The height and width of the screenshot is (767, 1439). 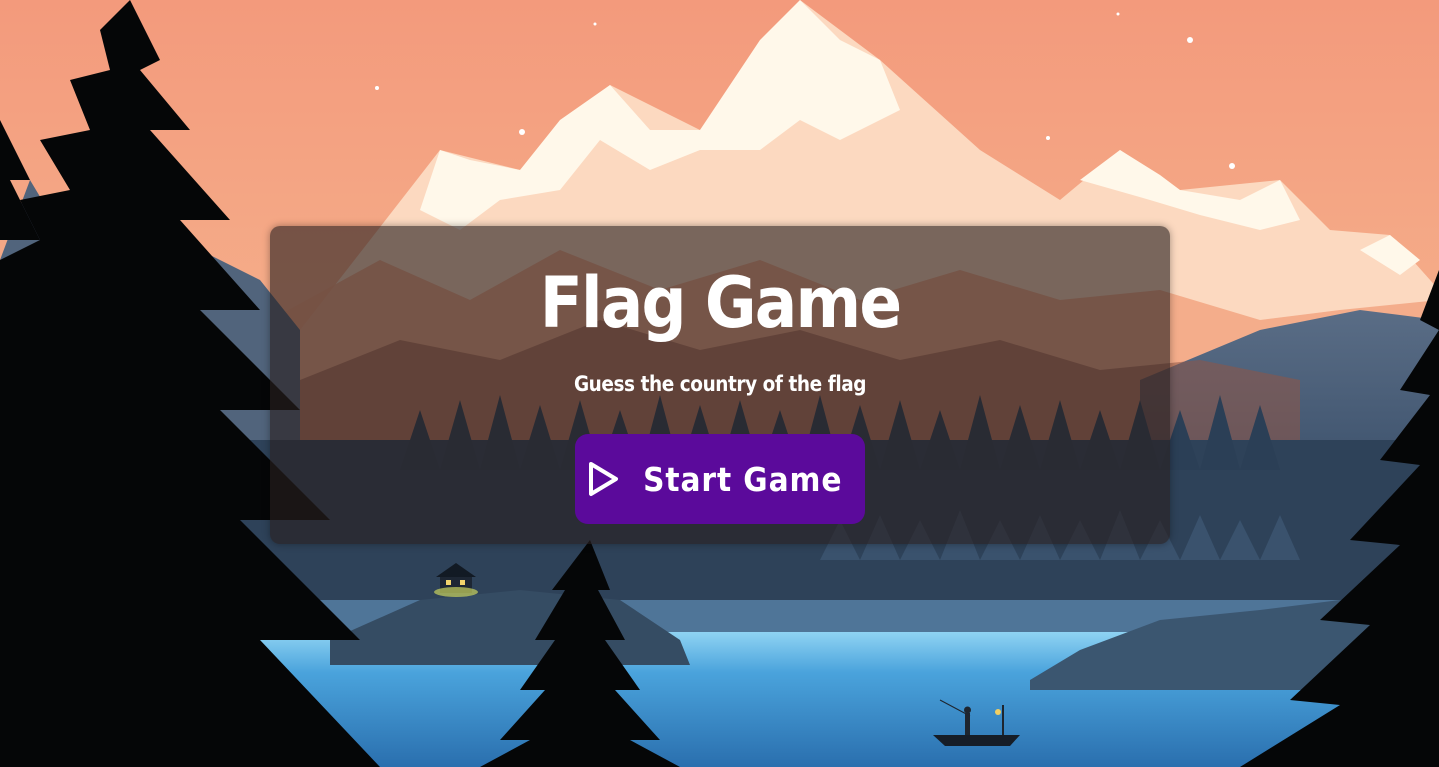 I want to click on start-game-button: Start Game, so click(x=720, y=479).